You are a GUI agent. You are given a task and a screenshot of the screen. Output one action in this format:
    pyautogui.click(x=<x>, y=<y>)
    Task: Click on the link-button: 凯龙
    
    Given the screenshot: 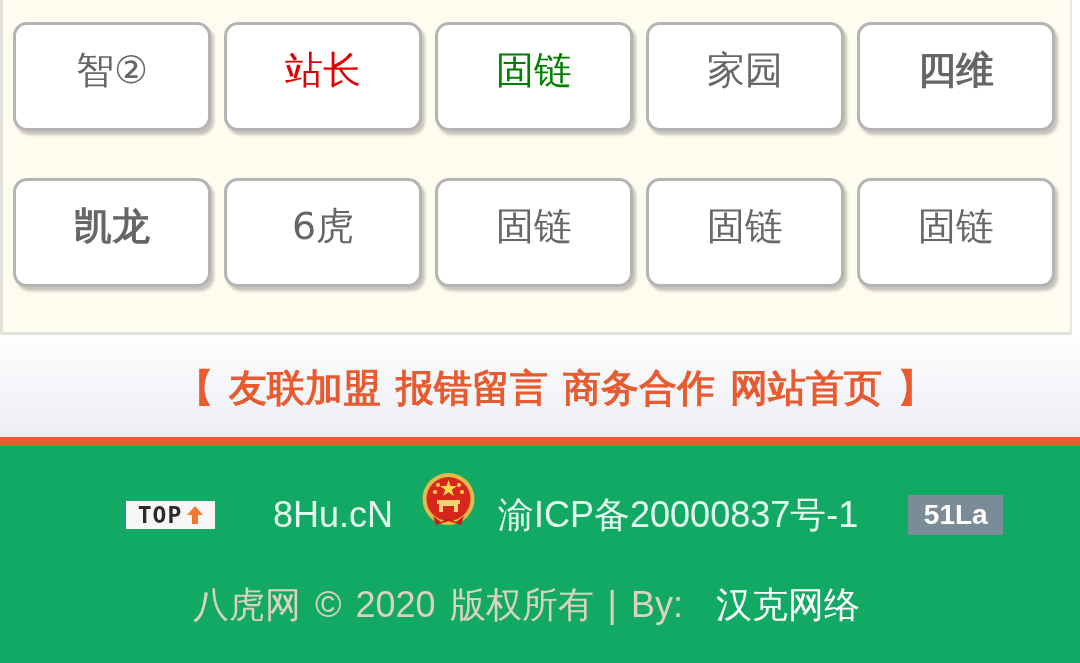 What is the action you would take?
    pyautogui.click(x=112, y=232)
    